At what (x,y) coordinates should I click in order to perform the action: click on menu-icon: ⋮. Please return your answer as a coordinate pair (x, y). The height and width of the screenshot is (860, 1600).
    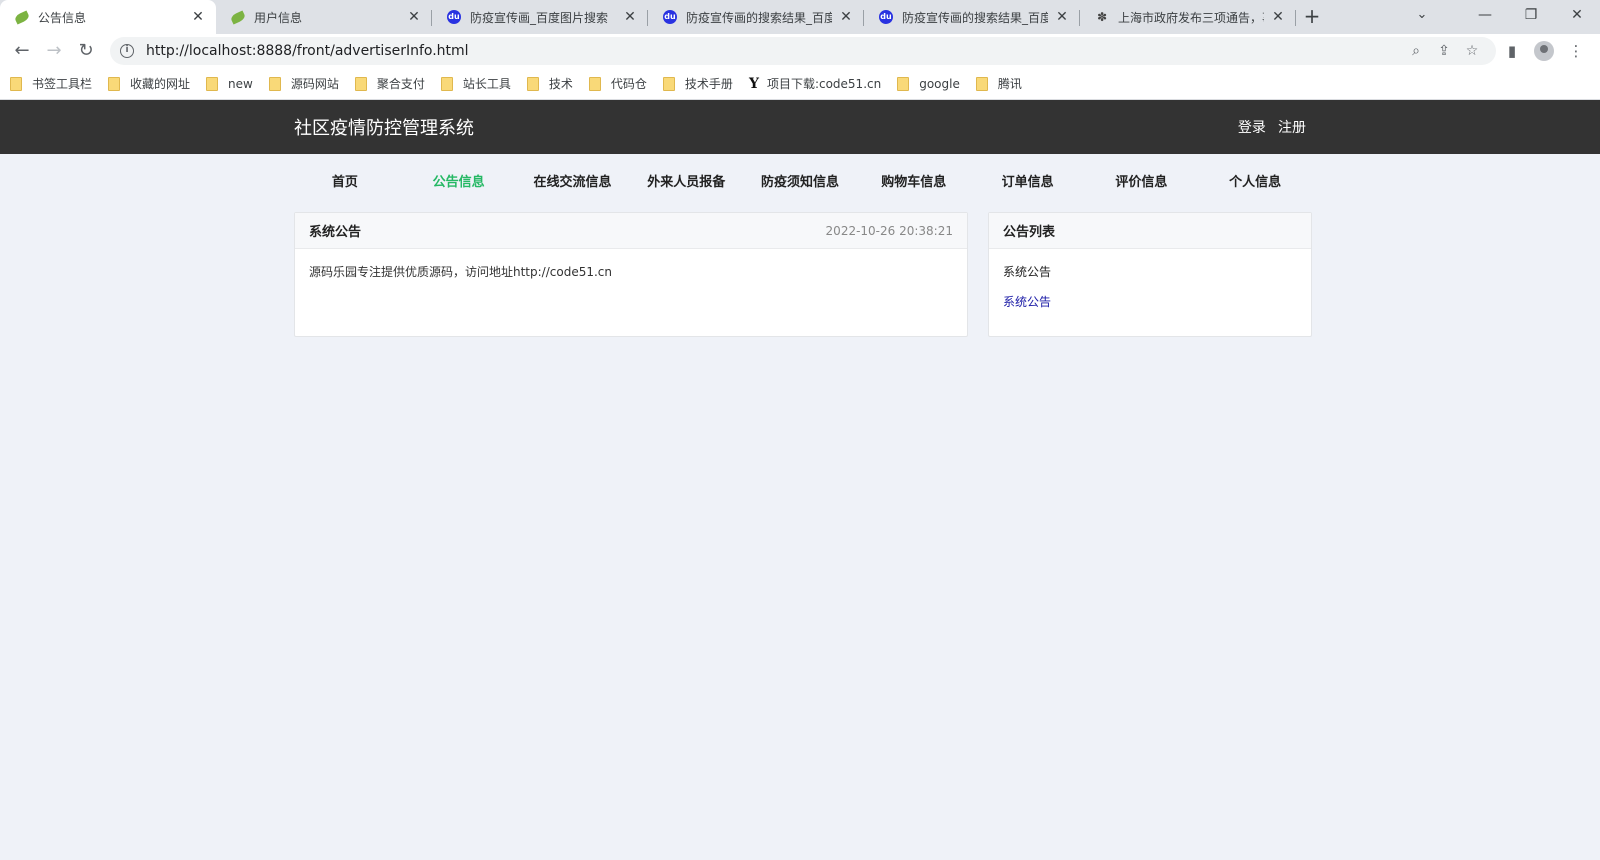
    Looking at the image, I should click on (1576, 51).